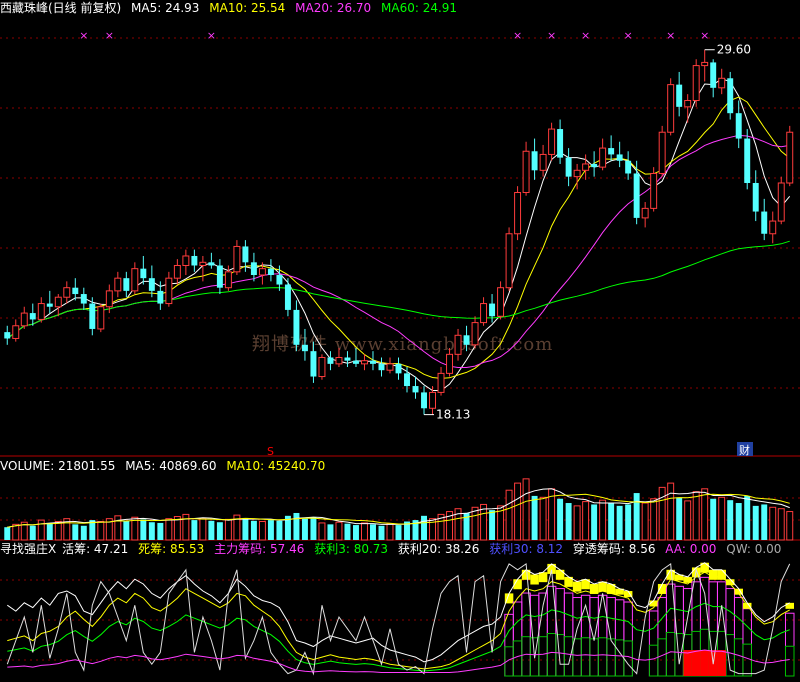 The height and width of the screenshot is (682, 800). Describe the element at coordinates (453, 415) in the screenshot. I see `low-label: 18.13` at that location.